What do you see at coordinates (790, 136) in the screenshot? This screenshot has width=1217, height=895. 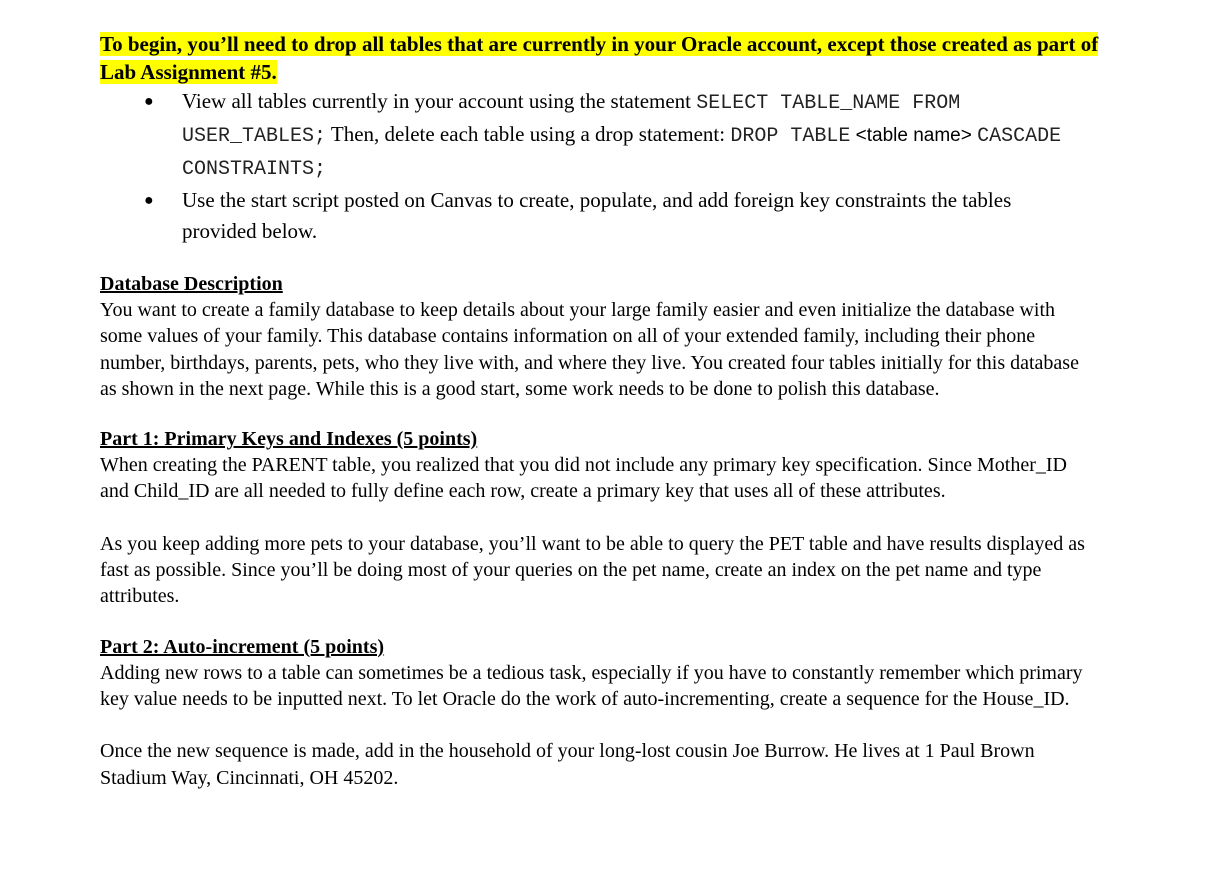 I see `sql-drop-statement: DROP TABLE` at bounding box center [790, 136].